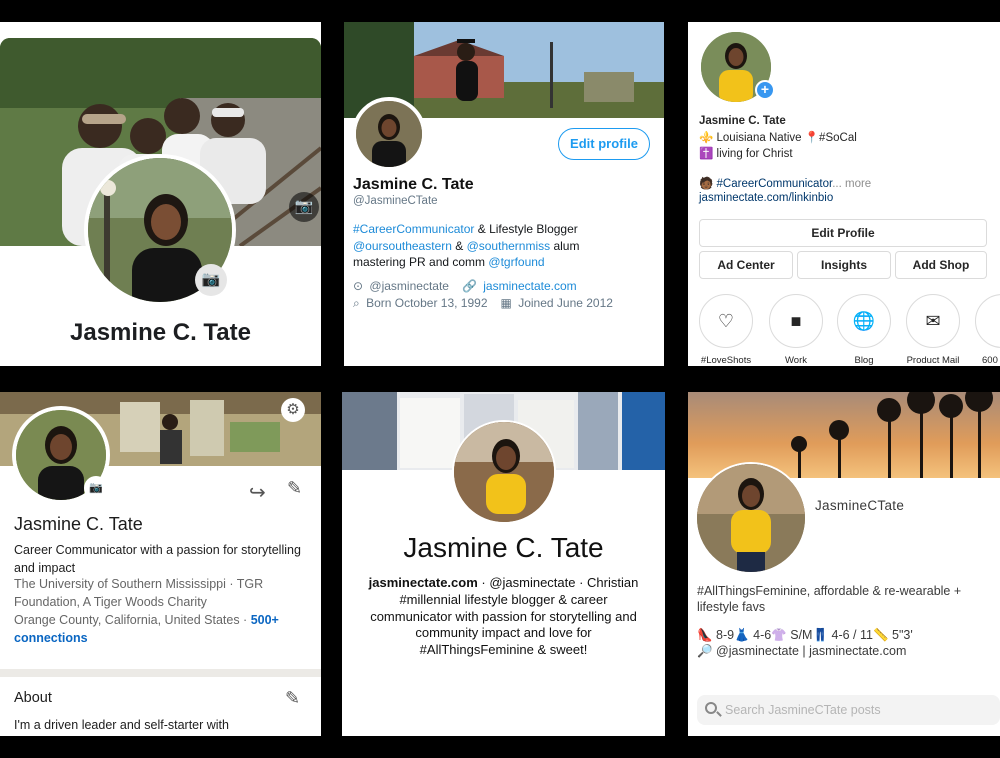 This screenshot has height=758, width=1000. What do you see at coordinates (294, 488) in the screenshot?
I see `pencil-icon: ✎` at bounding box center [294, 488].